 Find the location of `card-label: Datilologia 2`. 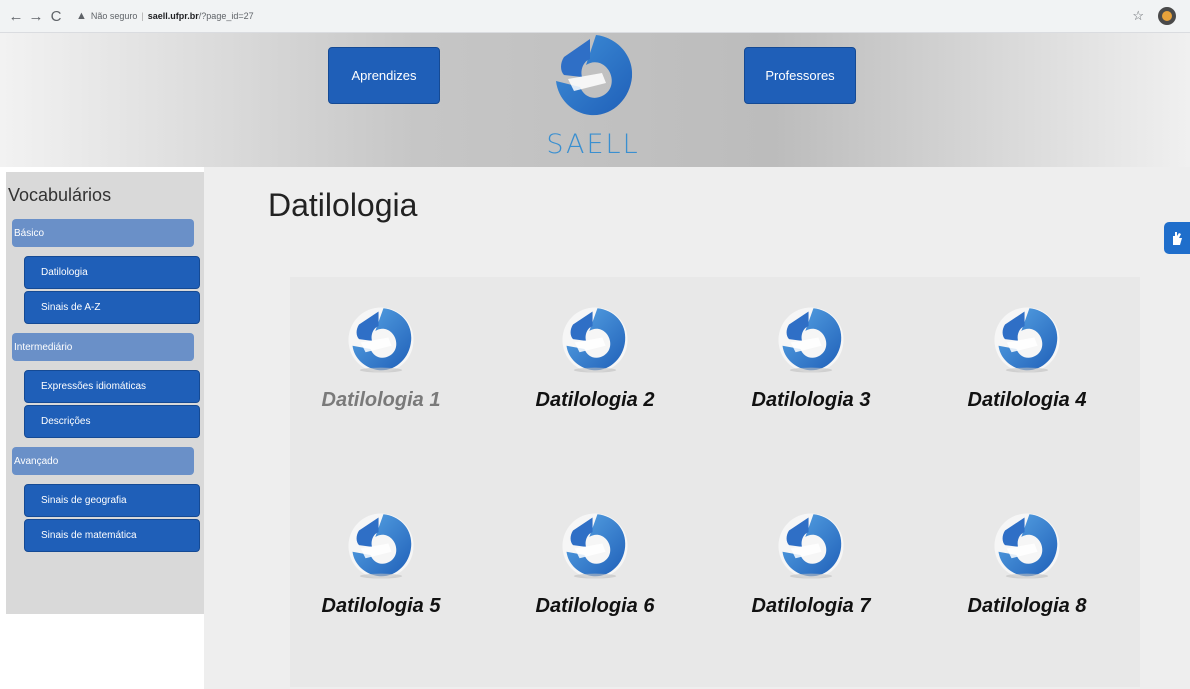

card-label: Datilologia 2 is located at coordinates (595, 400).